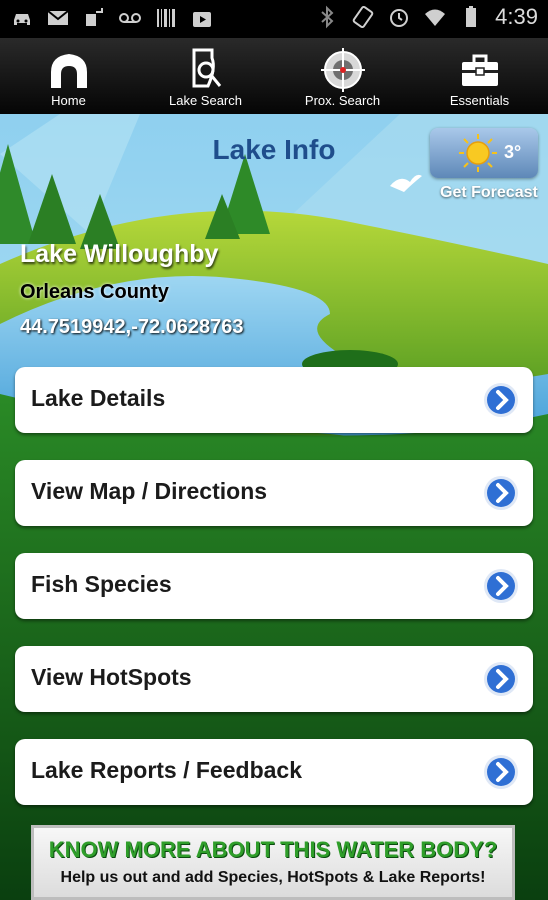 This screenshot has width=548, height=900. What do you see at coordinates (327, 17) in the screenshot?
I see `bluetooth-icon` at bounding box center [327, 17].